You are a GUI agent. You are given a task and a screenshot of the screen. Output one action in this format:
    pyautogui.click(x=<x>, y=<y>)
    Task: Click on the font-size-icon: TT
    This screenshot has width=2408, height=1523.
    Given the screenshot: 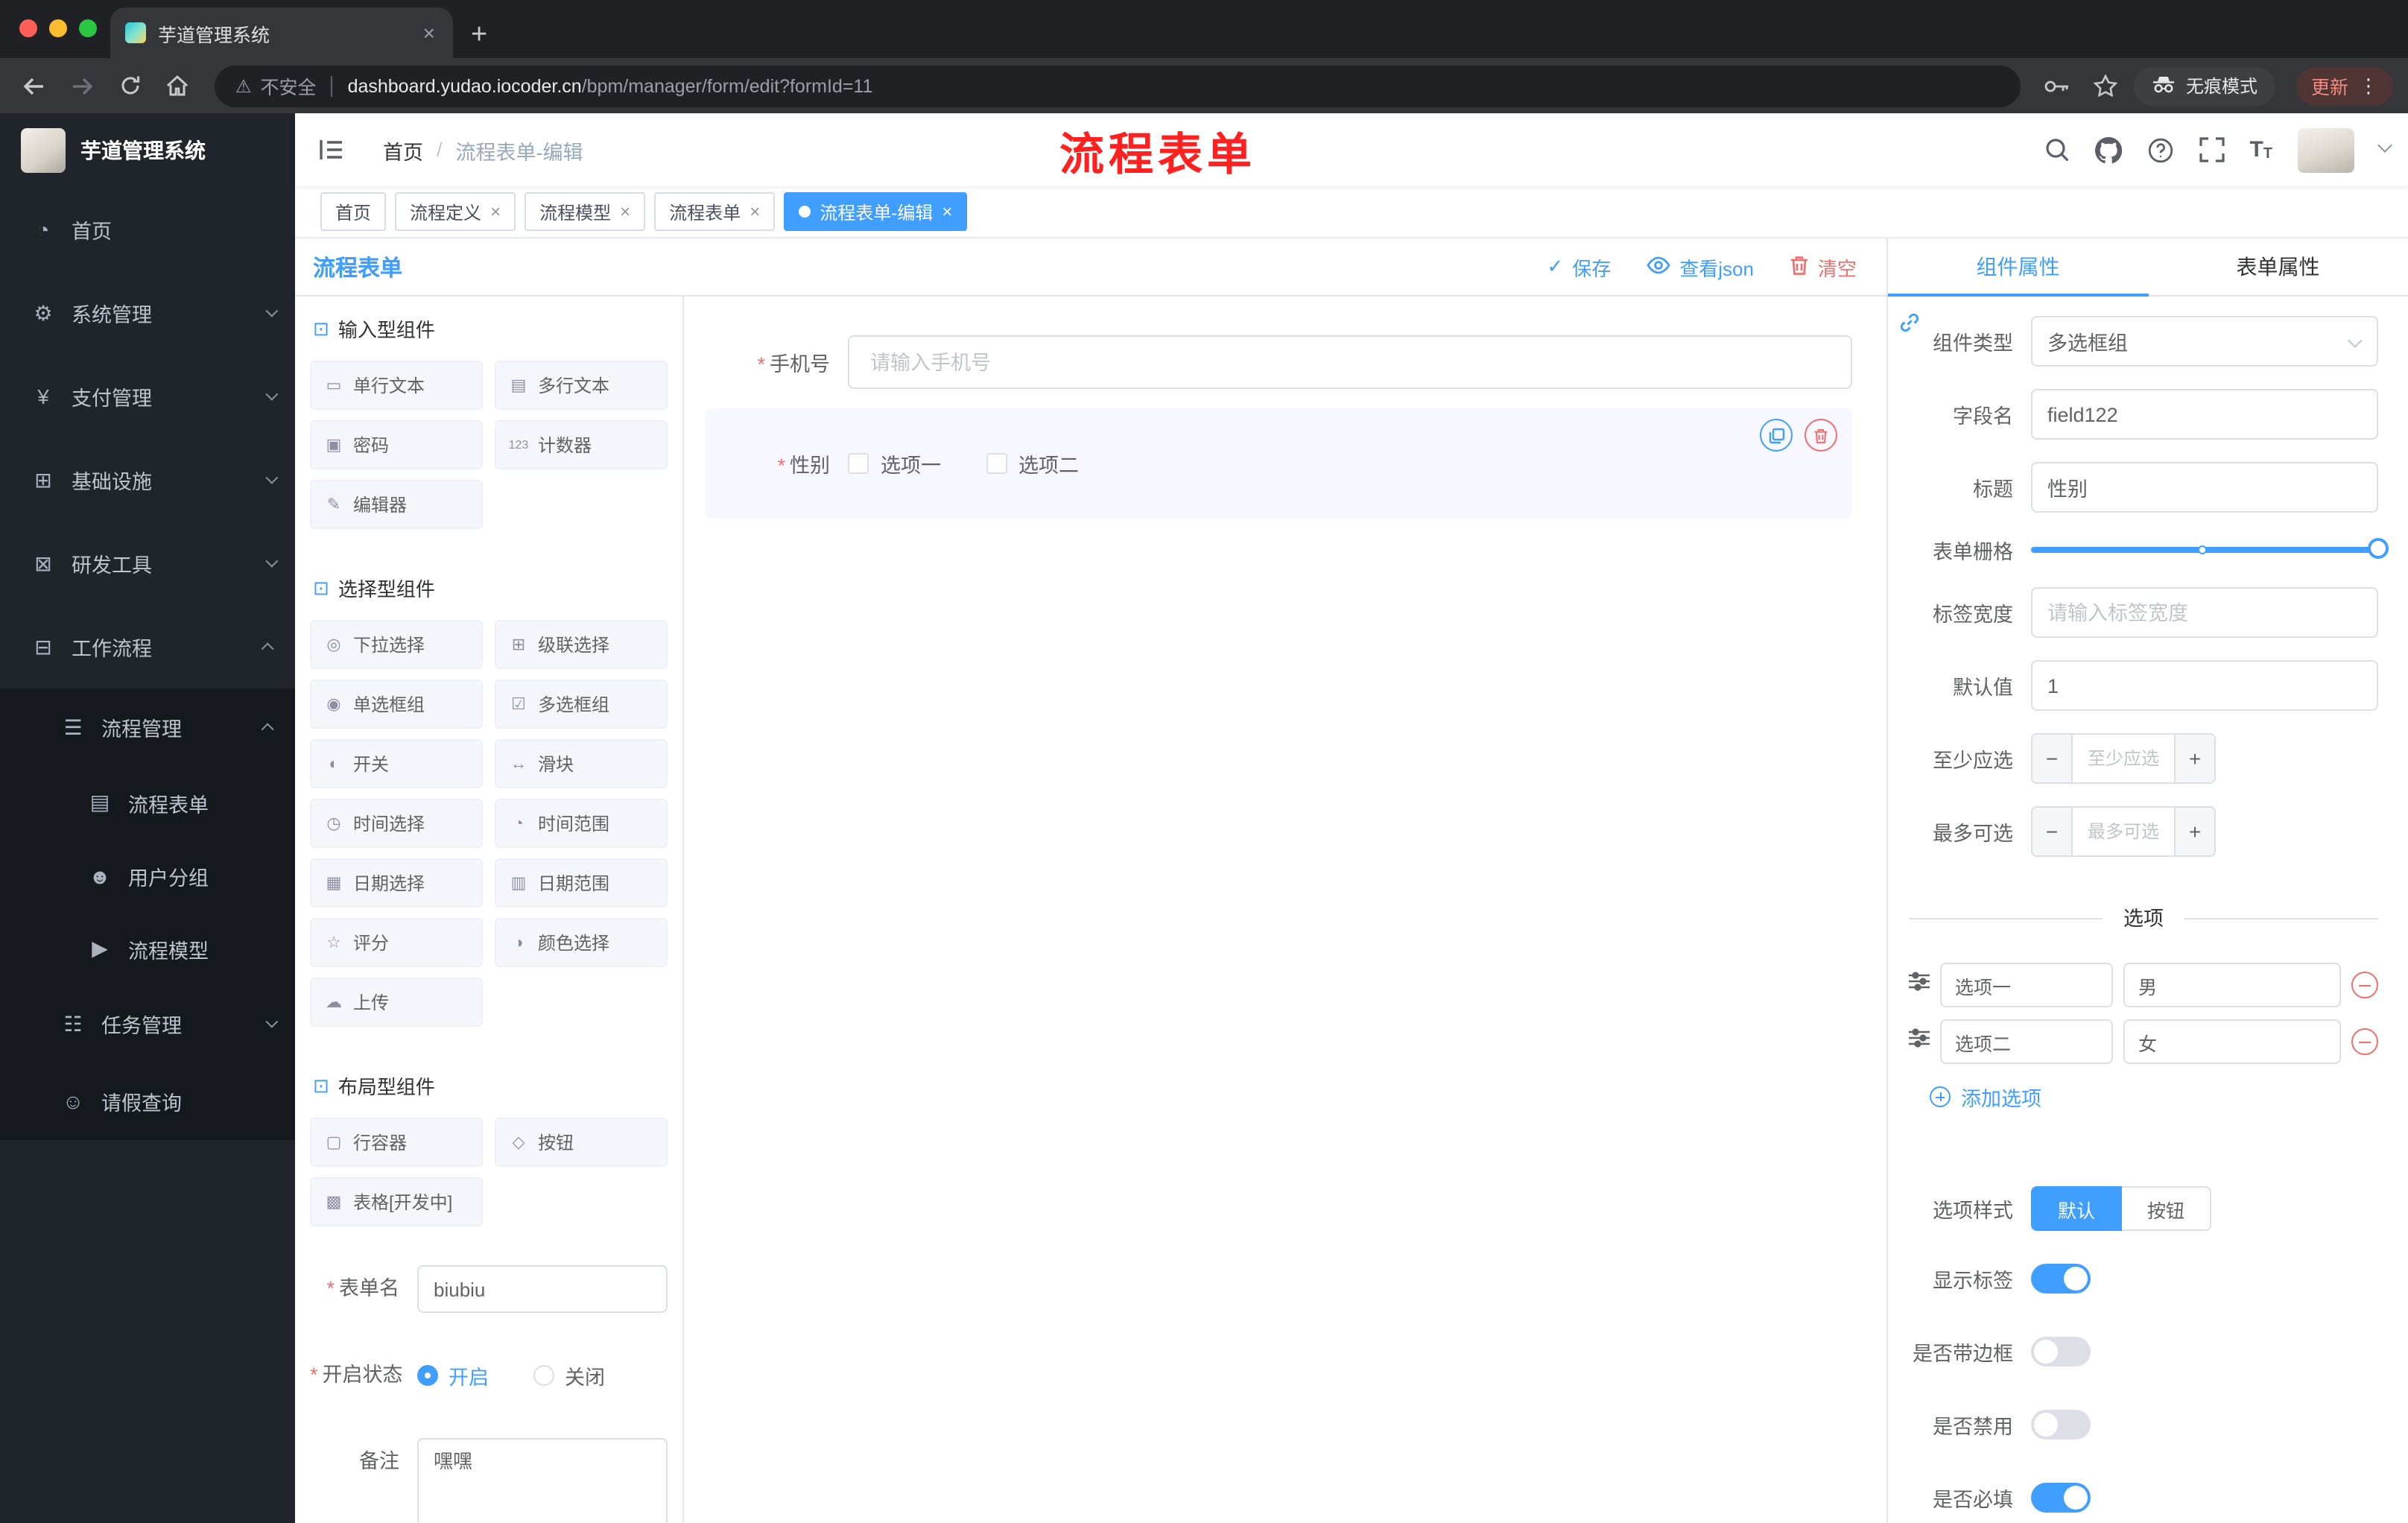 What is the action you would take?
    pyautogui.click(x=2260, y=150)
    